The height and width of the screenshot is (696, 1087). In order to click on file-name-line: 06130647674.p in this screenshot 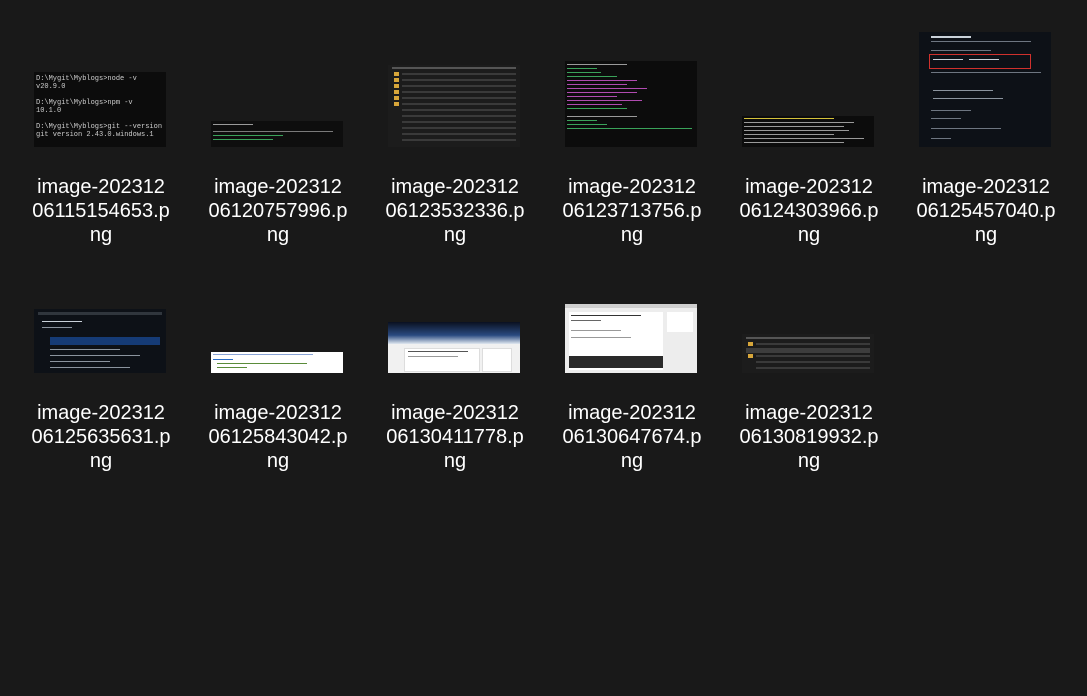, I will do `click(632, 437)`.